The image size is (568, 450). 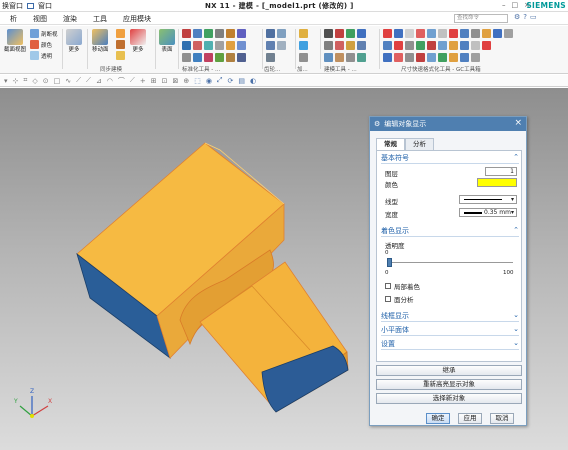 What do you see at coordinates (44, 33) in the screenshot?
I see `clip-view-button: 剖断视` at bounding box center [44, 33].